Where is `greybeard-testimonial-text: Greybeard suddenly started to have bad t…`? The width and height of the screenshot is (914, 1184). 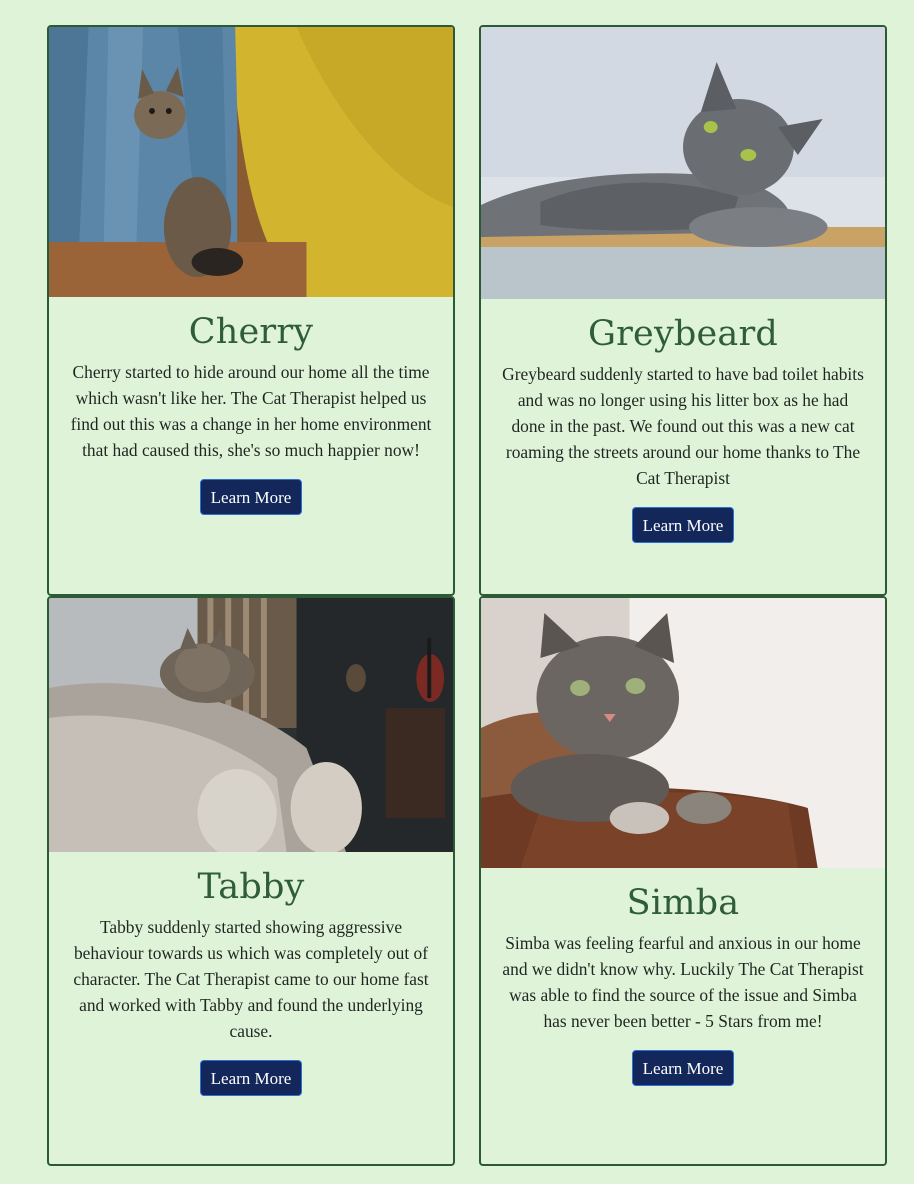 greybeard-testimonial-text: Greybeard suddenly started to have bad t… is located at coordinates (683, 426).